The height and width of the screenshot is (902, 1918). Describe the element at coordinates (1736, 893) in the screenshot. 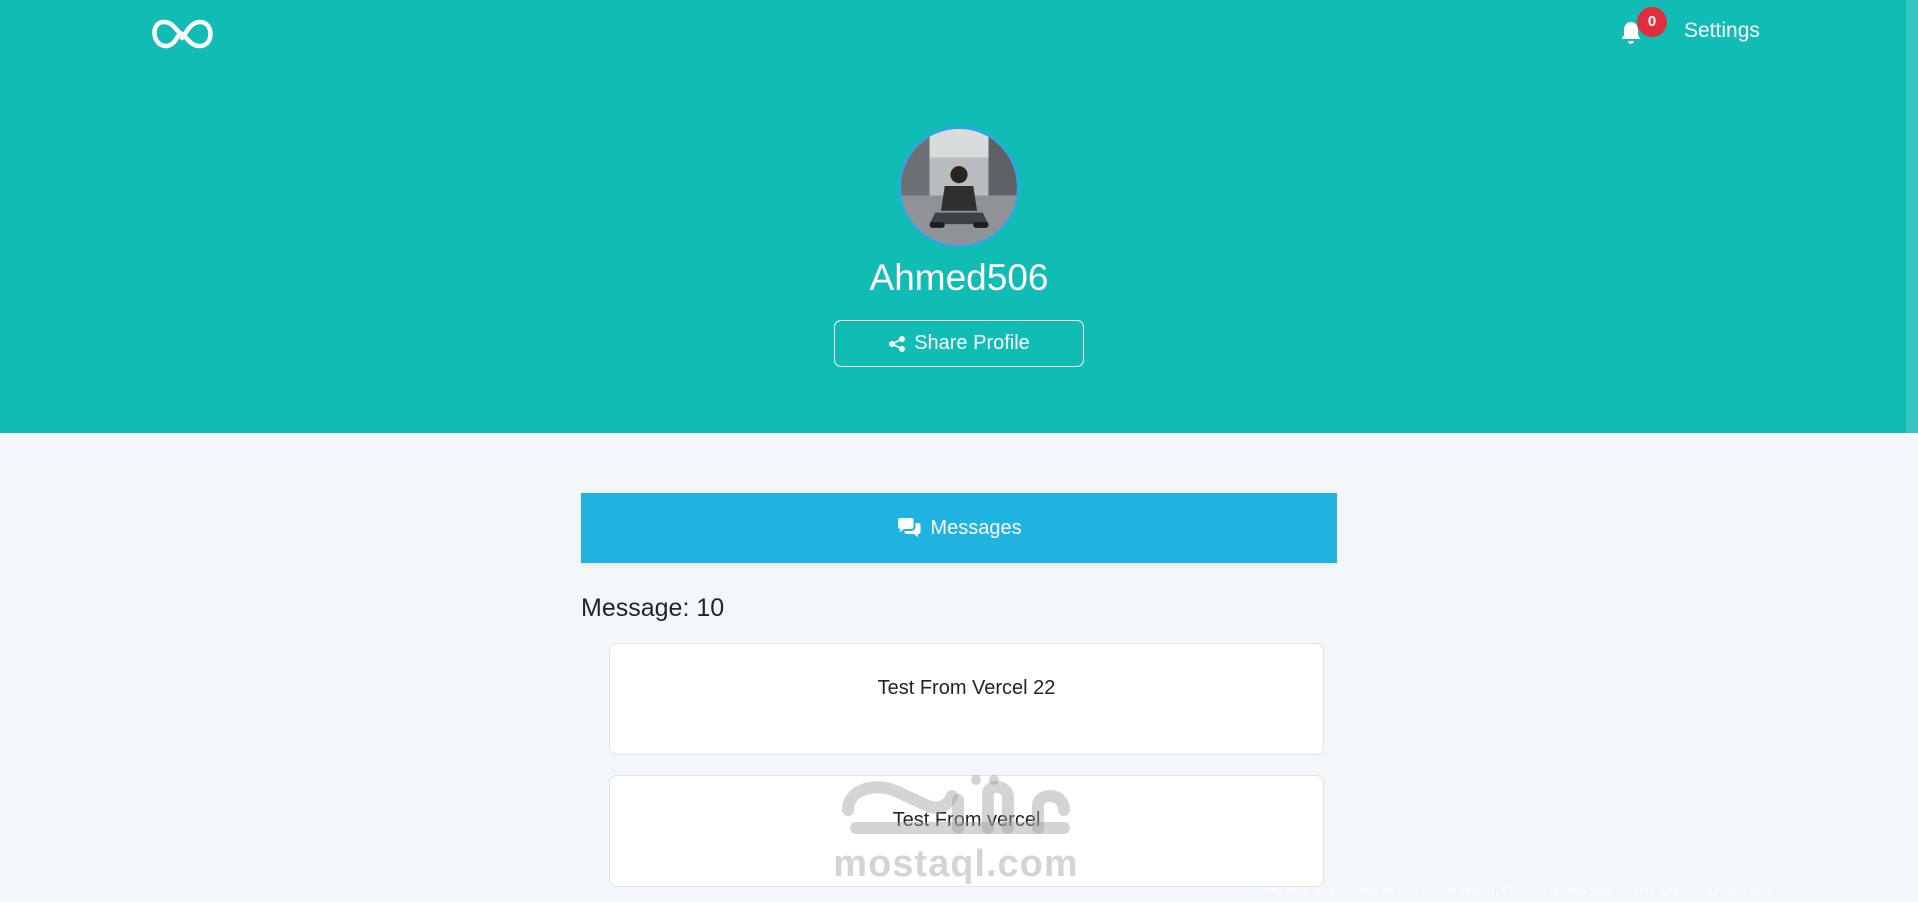

I see `overlay-lat: LAT N/A N/A` at that location.